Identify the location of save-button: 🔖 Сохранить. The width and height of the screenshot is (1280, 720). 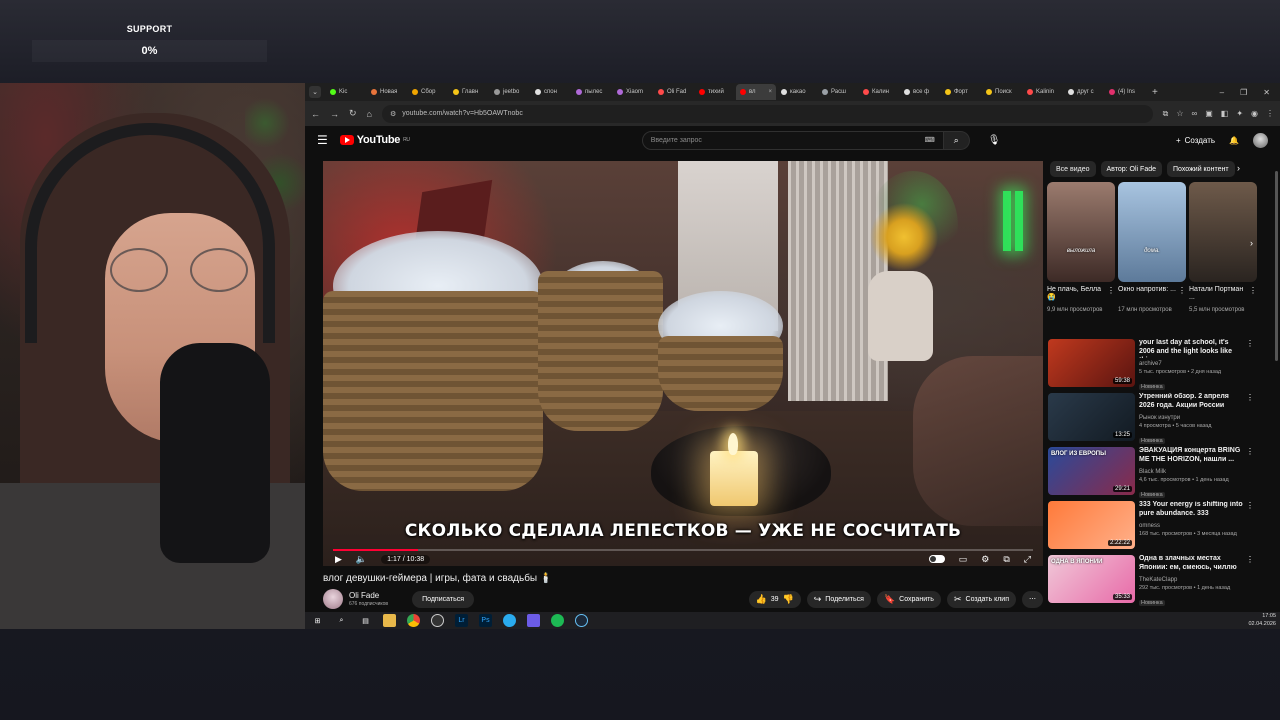
(908, 599).